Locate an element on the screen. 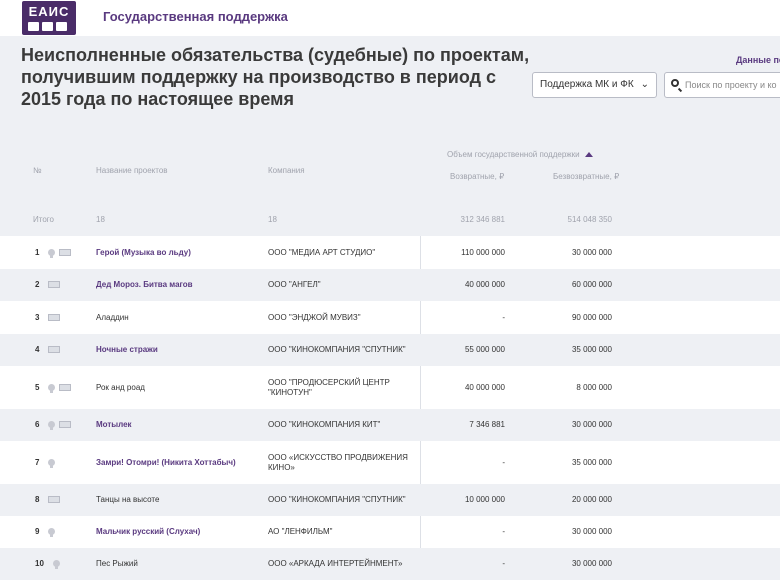  brand-title: Государственная поддержка is located at coordinates (195, 16).